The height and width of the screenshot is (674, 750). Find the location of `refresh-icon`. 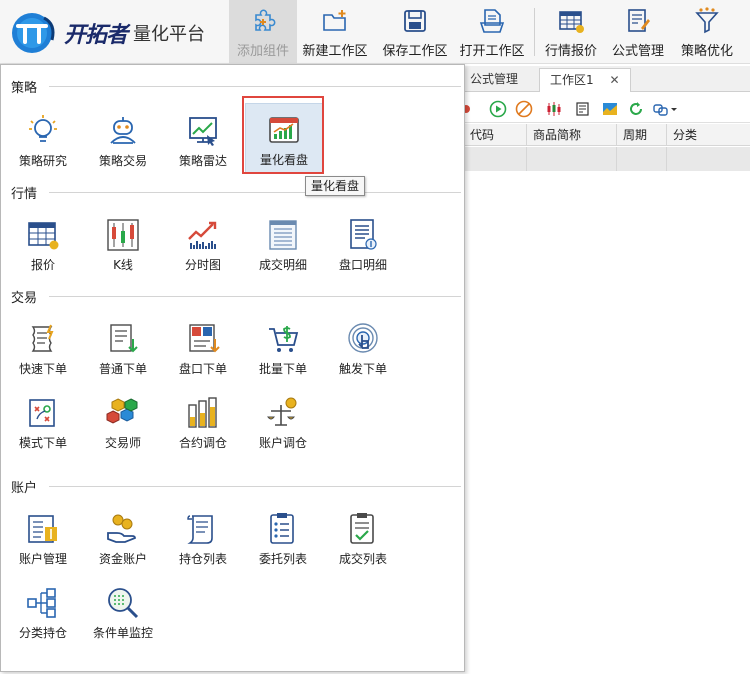

refresh-icon is located at coordinates (636, 109).